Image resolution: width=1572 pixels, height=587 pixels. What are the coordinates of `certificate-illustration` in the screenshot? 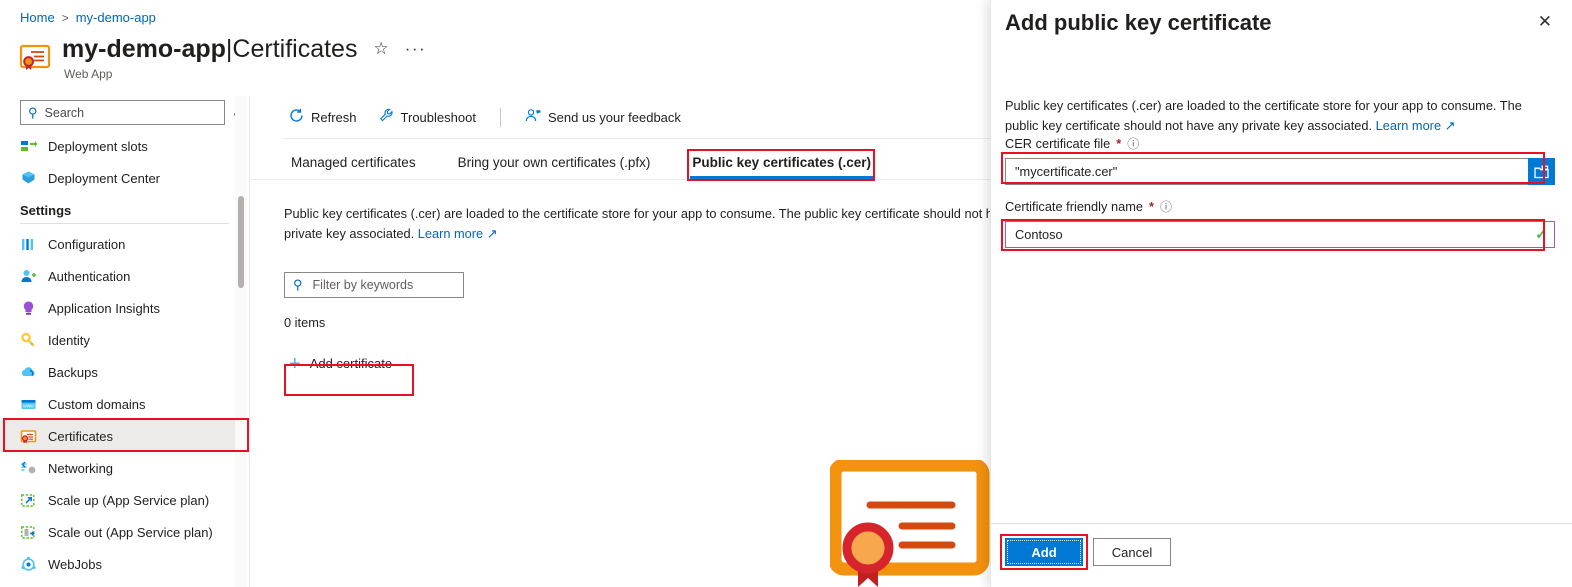 It's located at (909, 522).